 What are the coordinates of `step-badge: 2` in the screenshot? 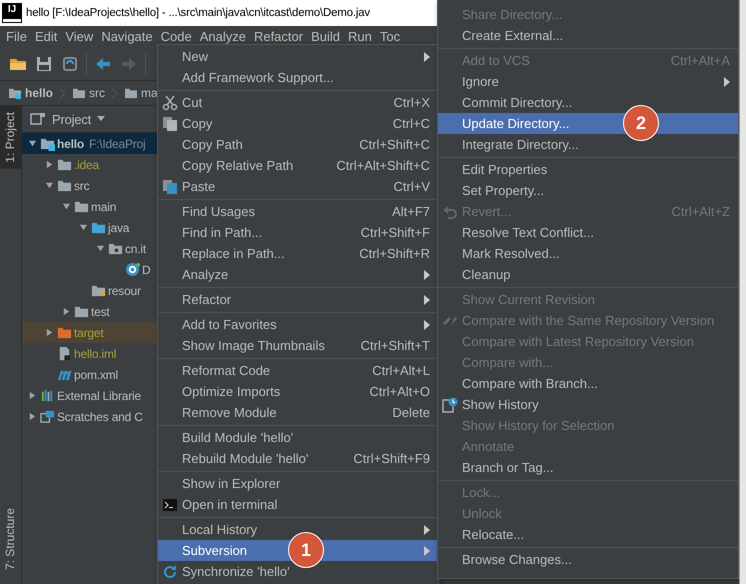 It's located at (641, 123).